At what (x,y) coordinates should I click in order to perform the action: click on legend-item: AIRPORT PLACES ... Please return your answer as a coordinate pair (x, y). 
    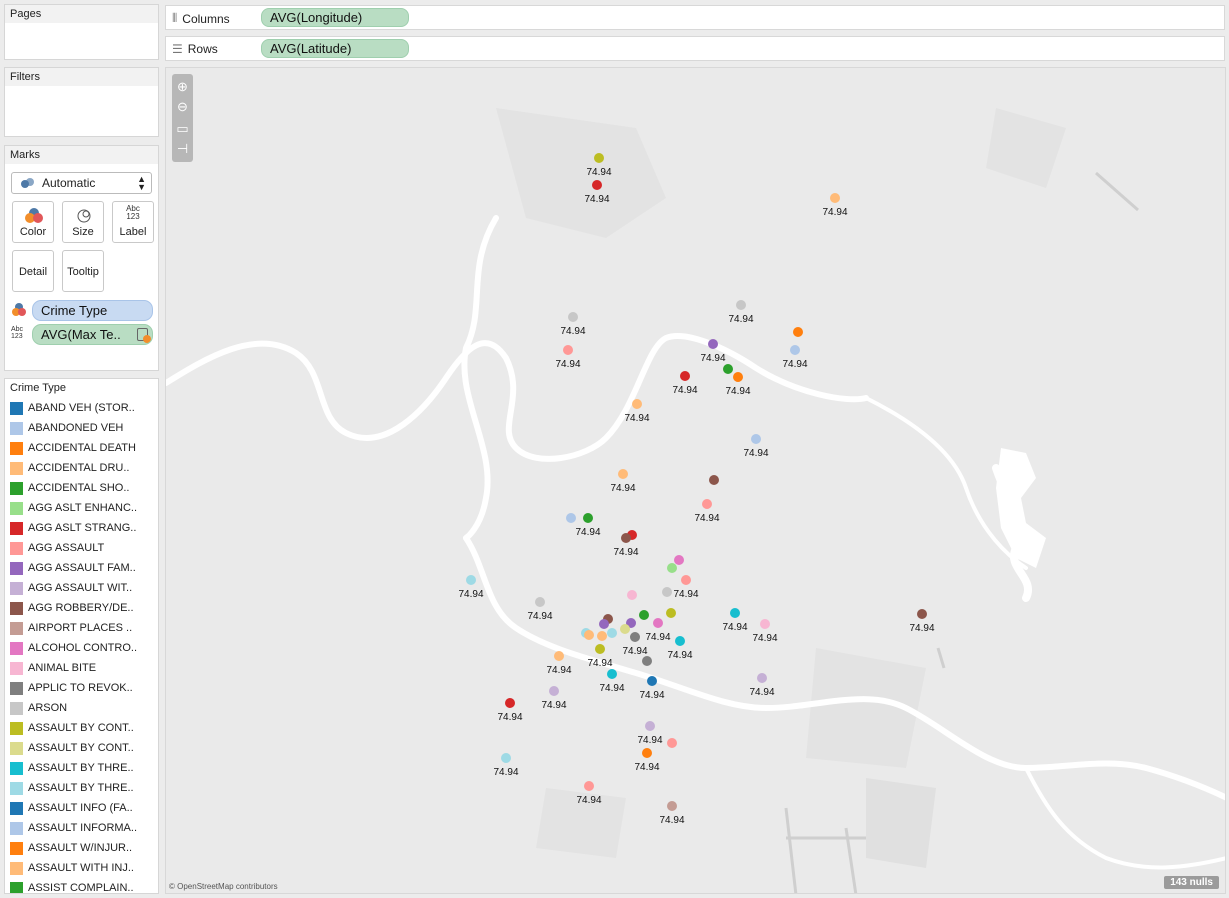
    Looking at the image, I should click on (84, 628).